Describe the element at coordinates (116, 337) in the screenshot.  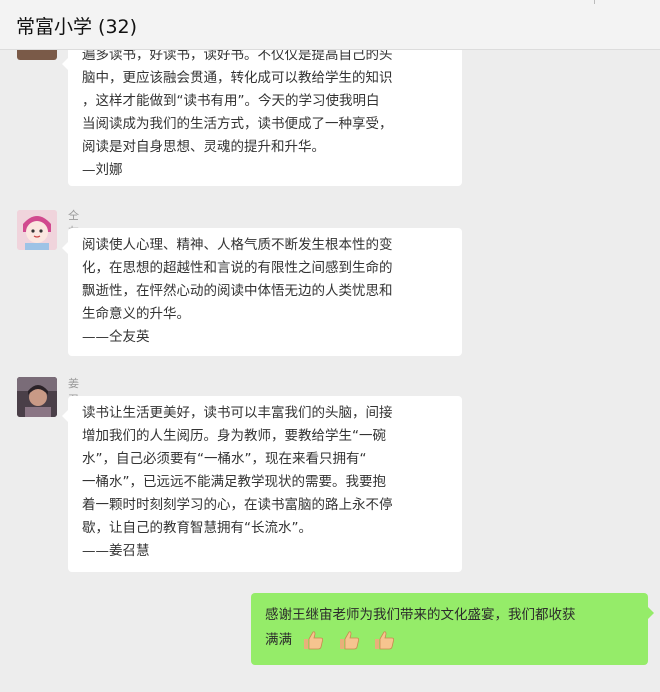
I see `message-line: ——仝友英` at that location.